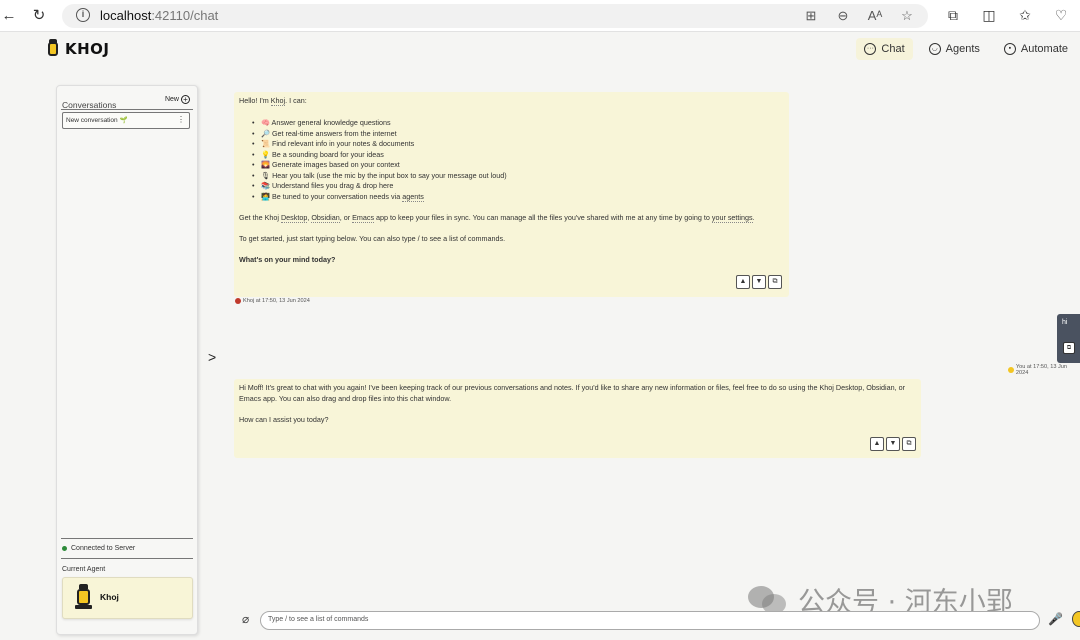 This screenshot has width=1080, height=640. I want to click on desktop-link: Desktop, so click(294, 217).